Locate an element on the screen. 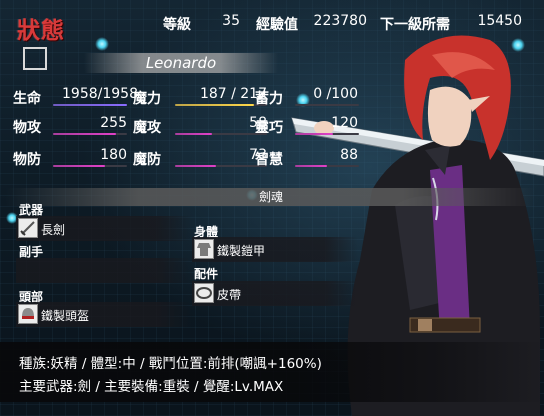  portrait-frame is located at coordinates (35, 58).